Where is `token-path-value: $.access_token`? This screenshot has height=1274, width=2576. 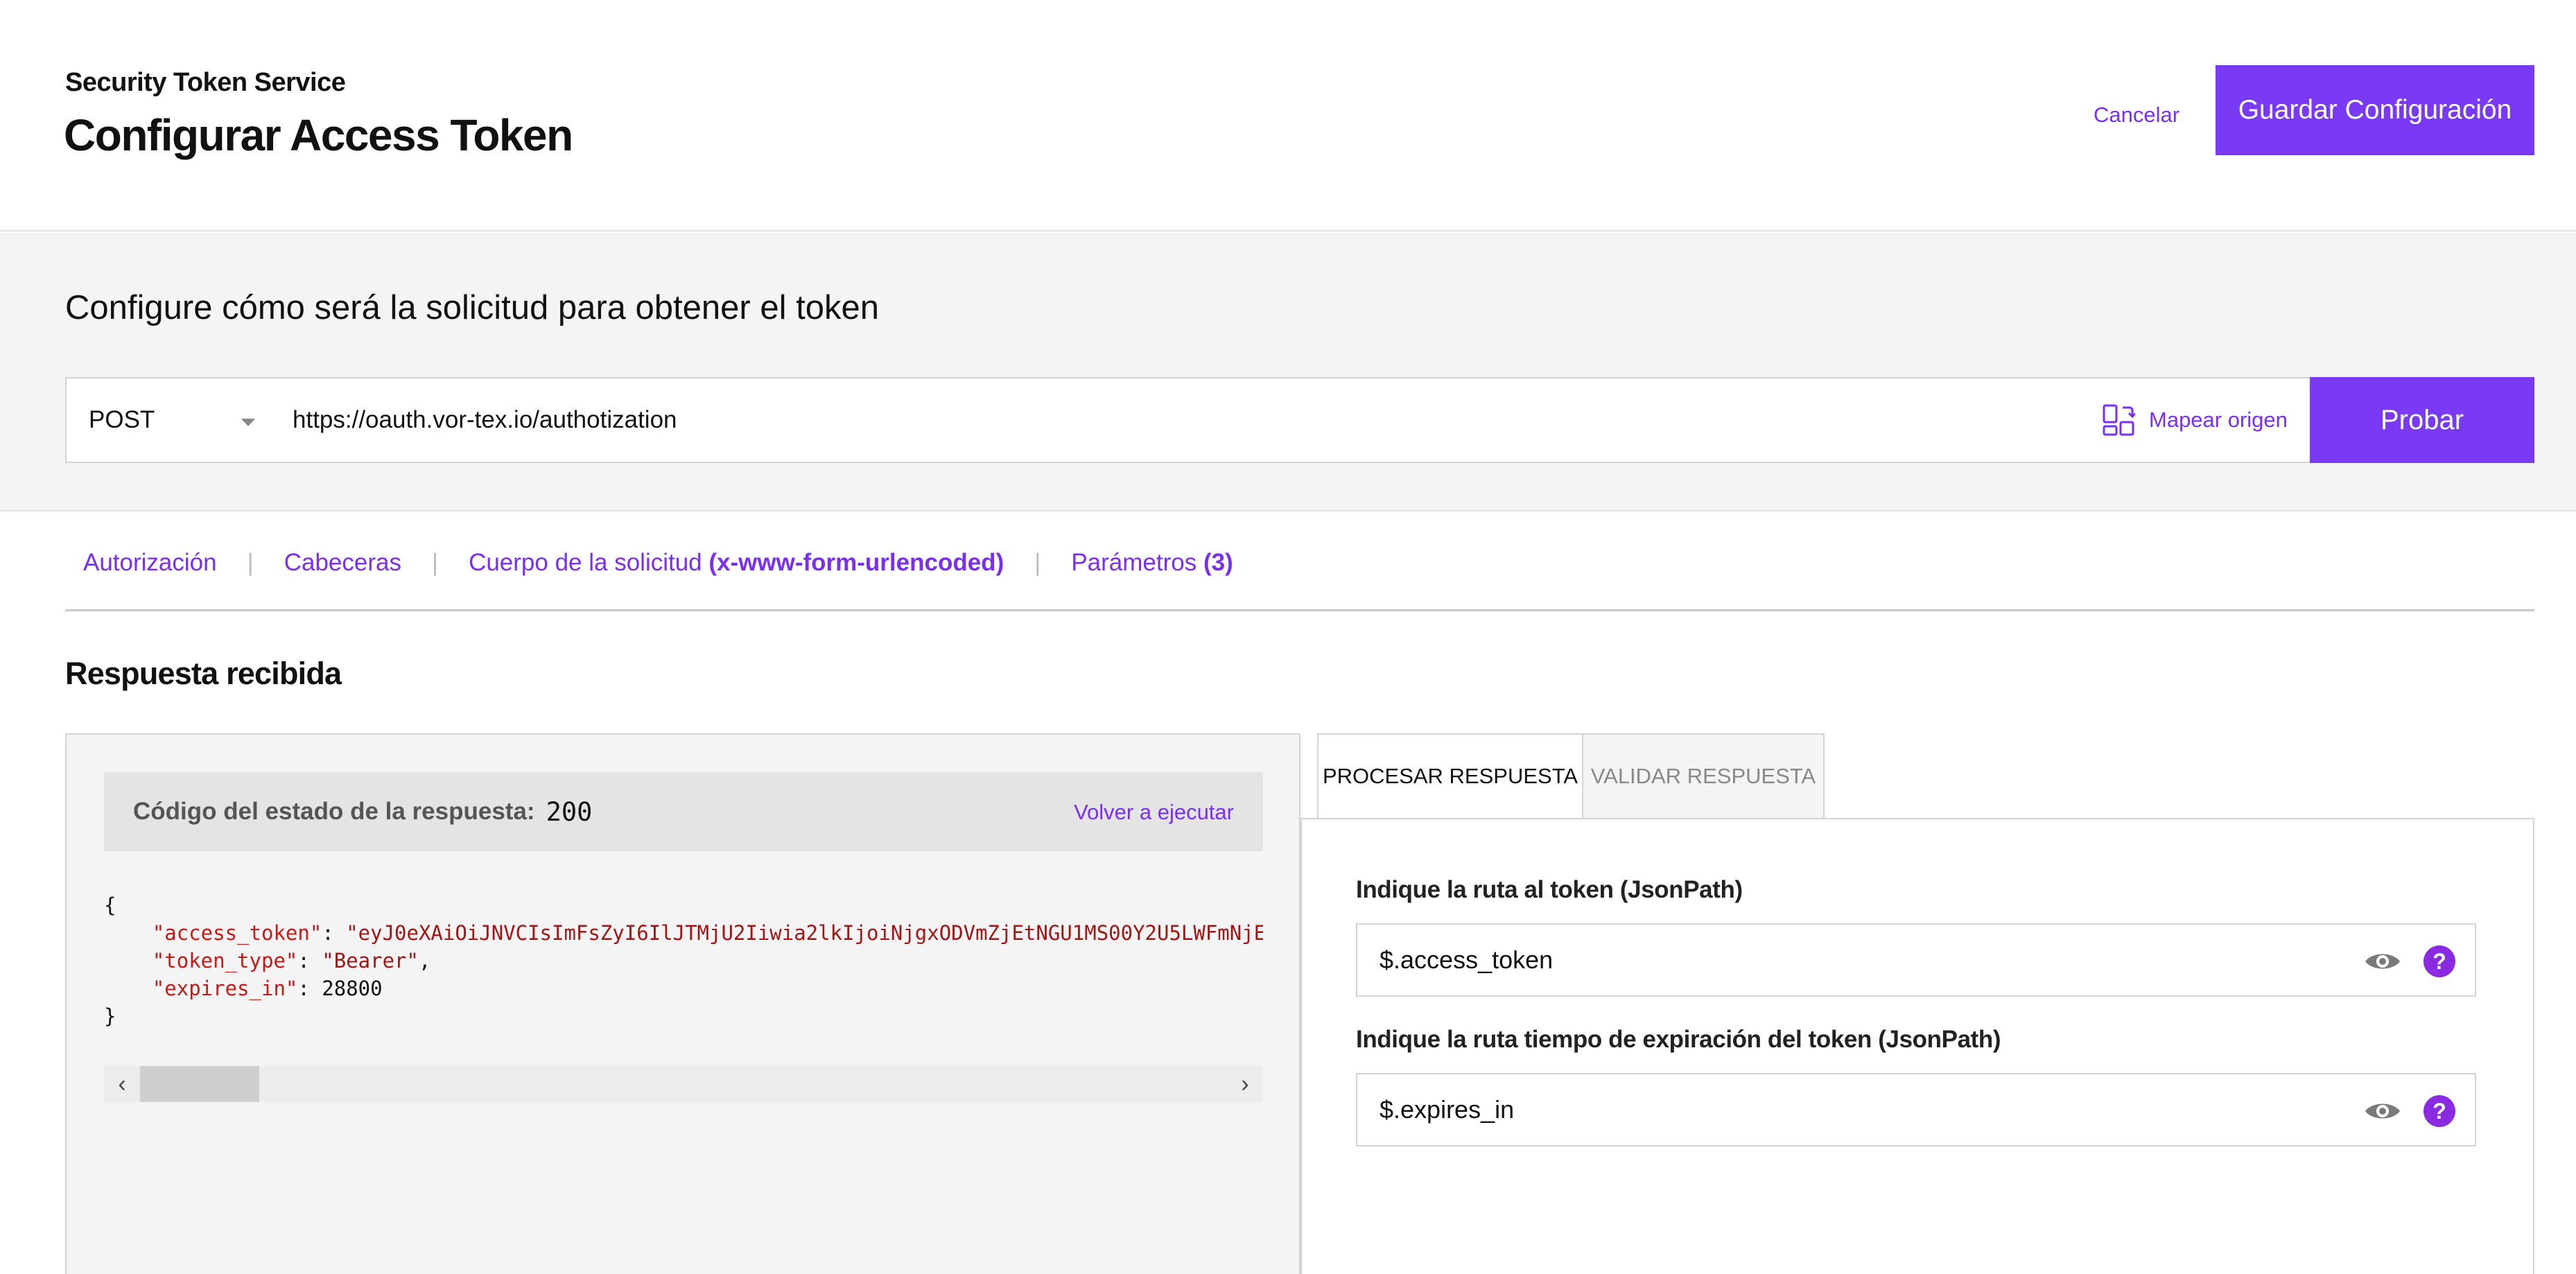
token-path-value: $.access_token is located at coordinates (1467, 959).